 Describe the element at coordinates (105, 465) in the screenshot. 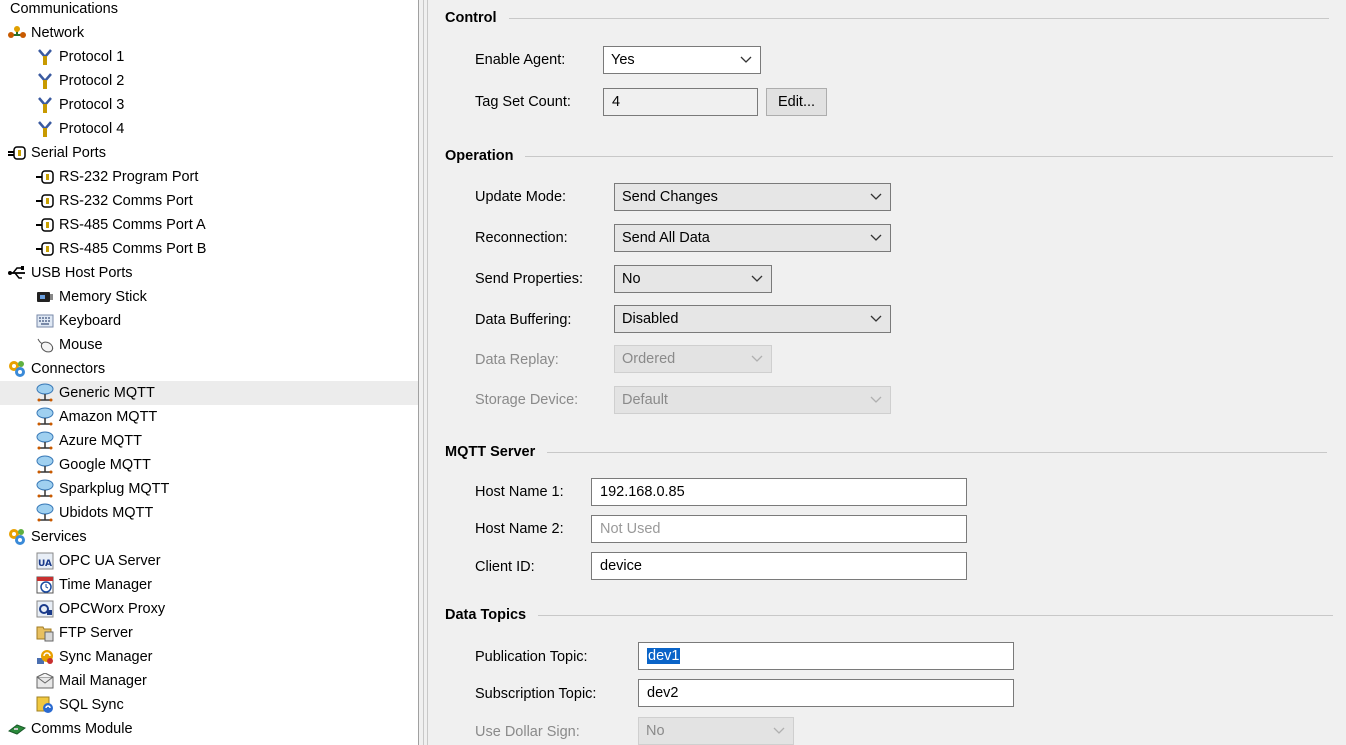

I see `tree-item-label: Google MQTT` at that location.